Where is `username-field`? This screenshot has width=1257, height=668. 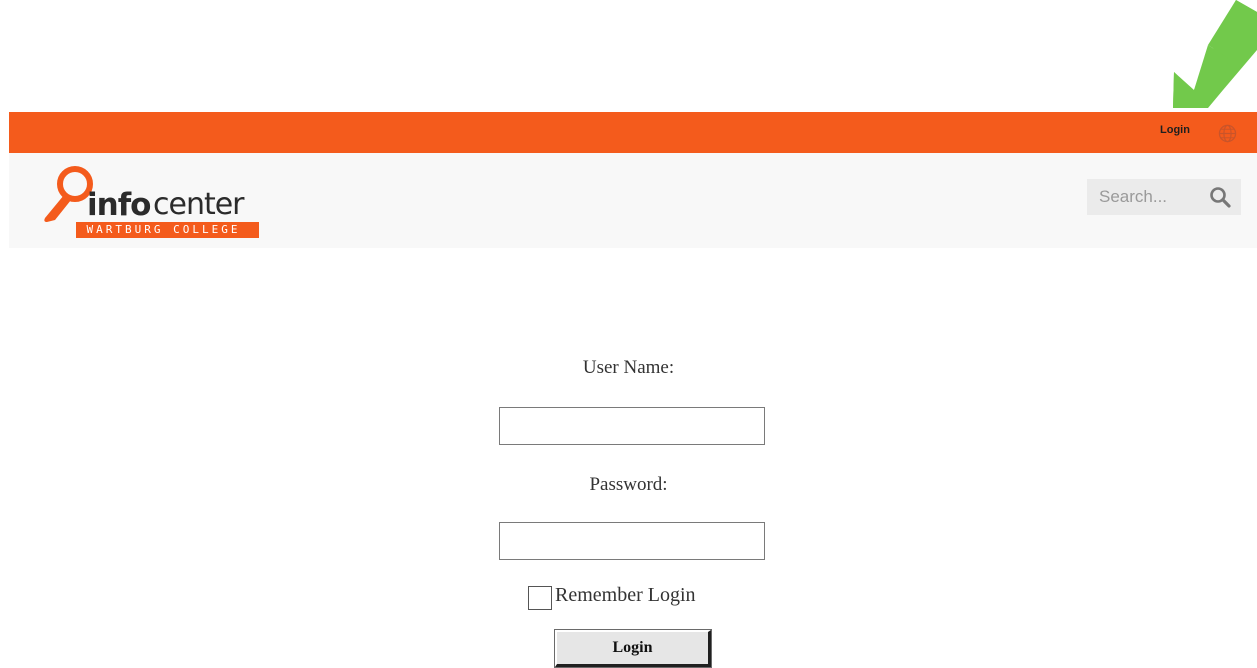
username-field is located at coordinates (632, 426).